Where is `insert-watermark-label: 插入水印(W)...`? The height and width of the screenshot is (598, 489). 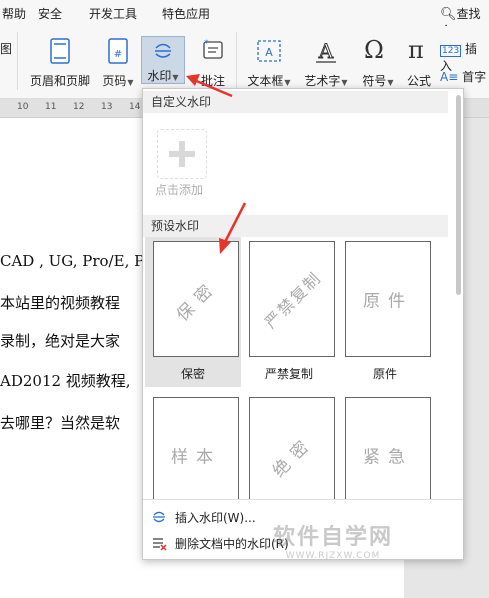
insert-watermark-label: 插入水印(W)... is located at coordinates (215, 518).